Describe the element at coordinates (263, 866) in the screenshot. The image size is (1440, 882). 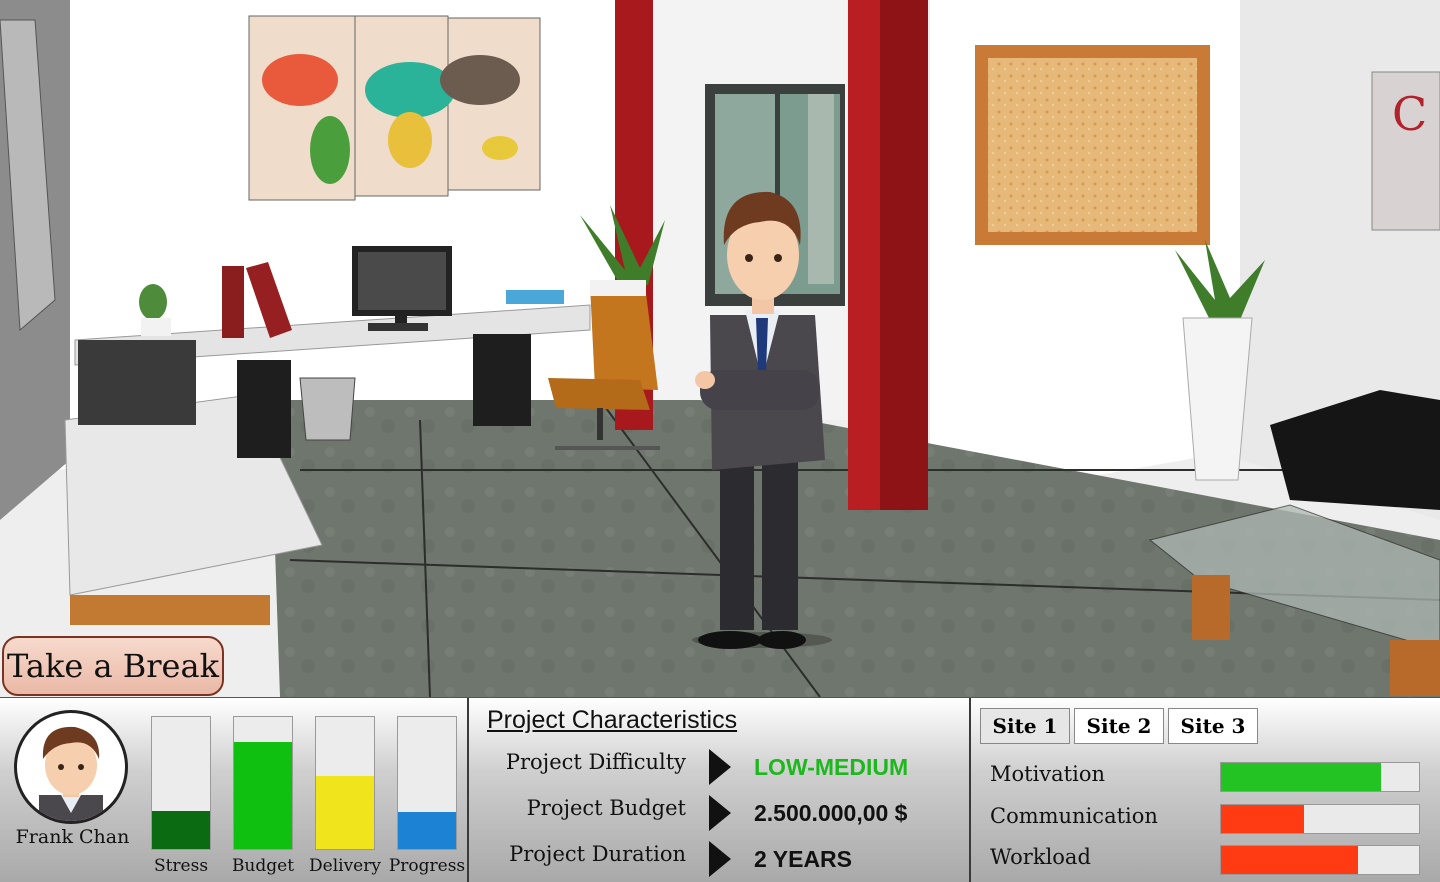
I see `budget-meter-label: Budget` at that location.